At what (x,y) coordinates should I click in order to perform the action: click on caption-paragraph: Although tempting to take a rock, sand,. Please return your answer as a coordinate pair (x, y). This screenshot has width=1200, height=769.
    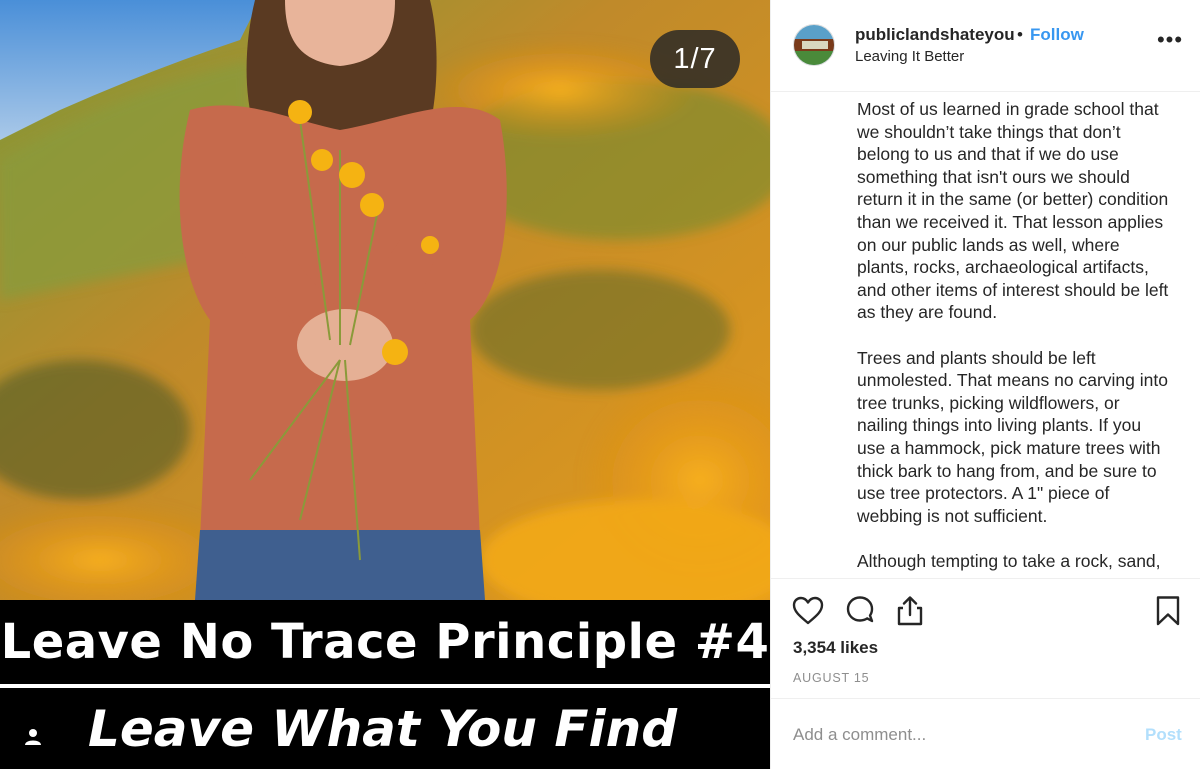
    Looking at the image, I should click on (1009, 560).